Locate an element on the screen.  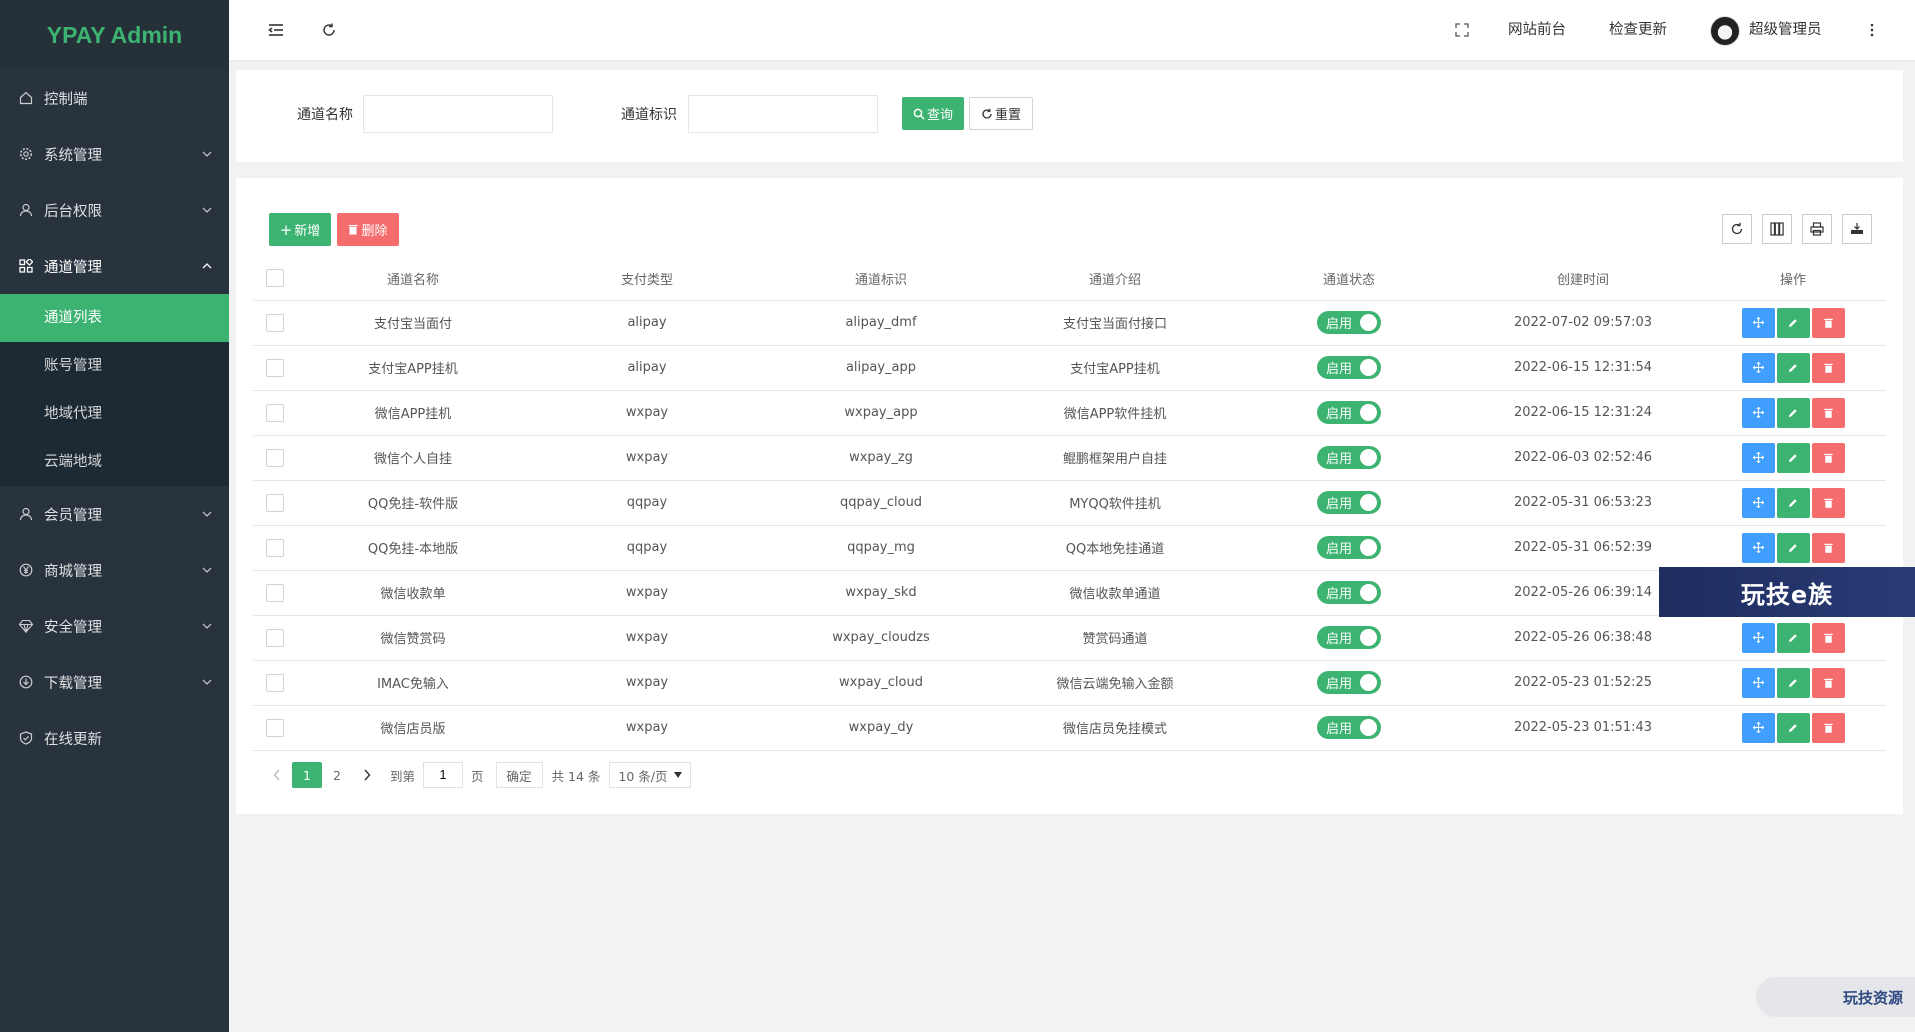
sidebar-item-8: 在线更新 is located at coordinates (114, 738).